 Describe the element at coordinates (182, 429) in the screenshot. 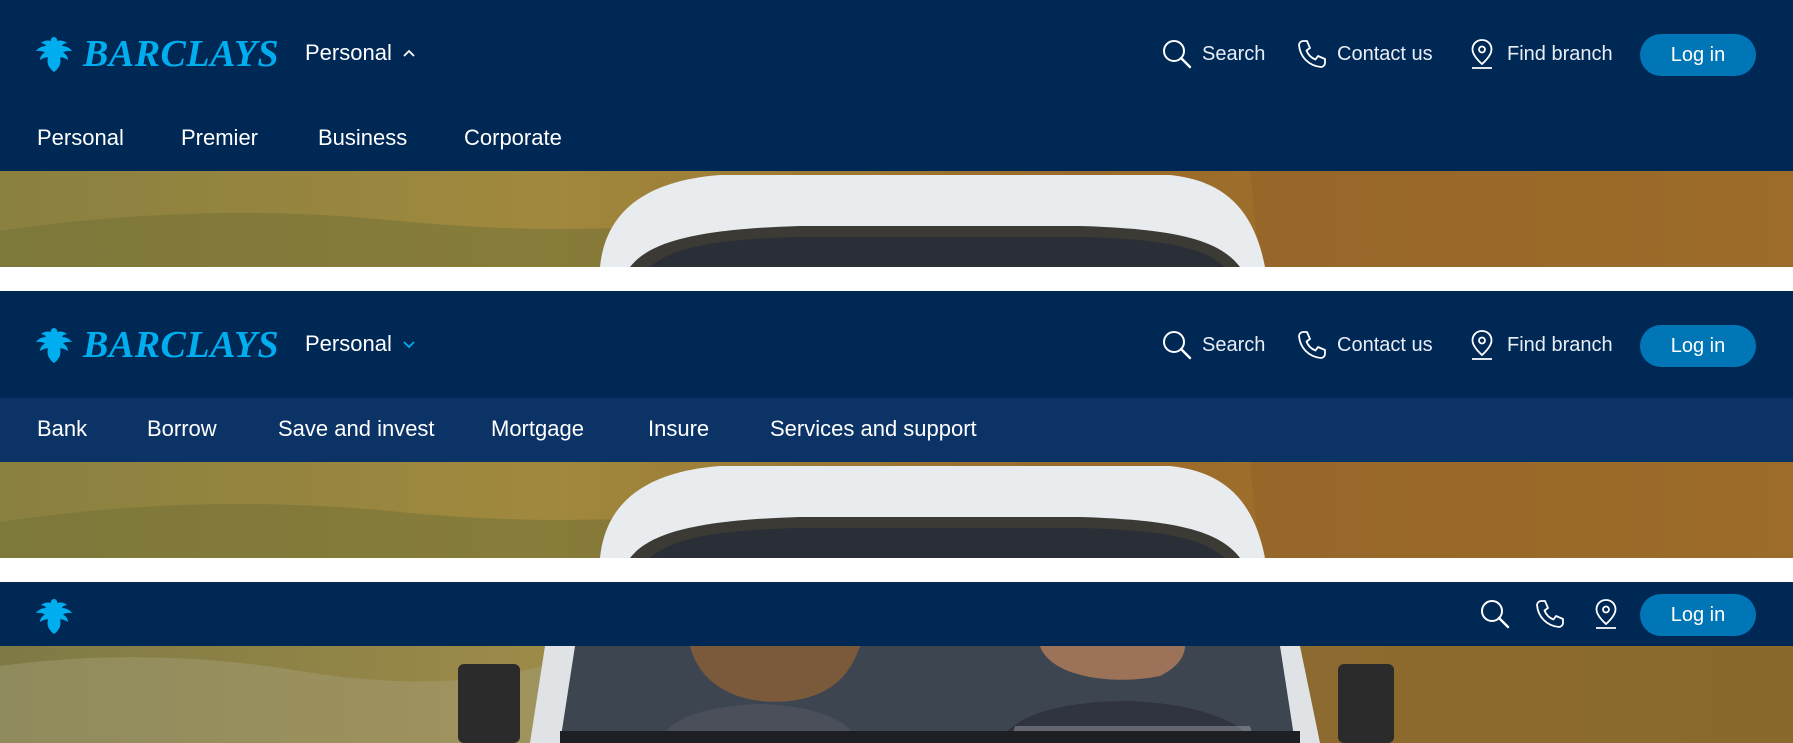

I see `menu-borrow: Borrow` at that location.